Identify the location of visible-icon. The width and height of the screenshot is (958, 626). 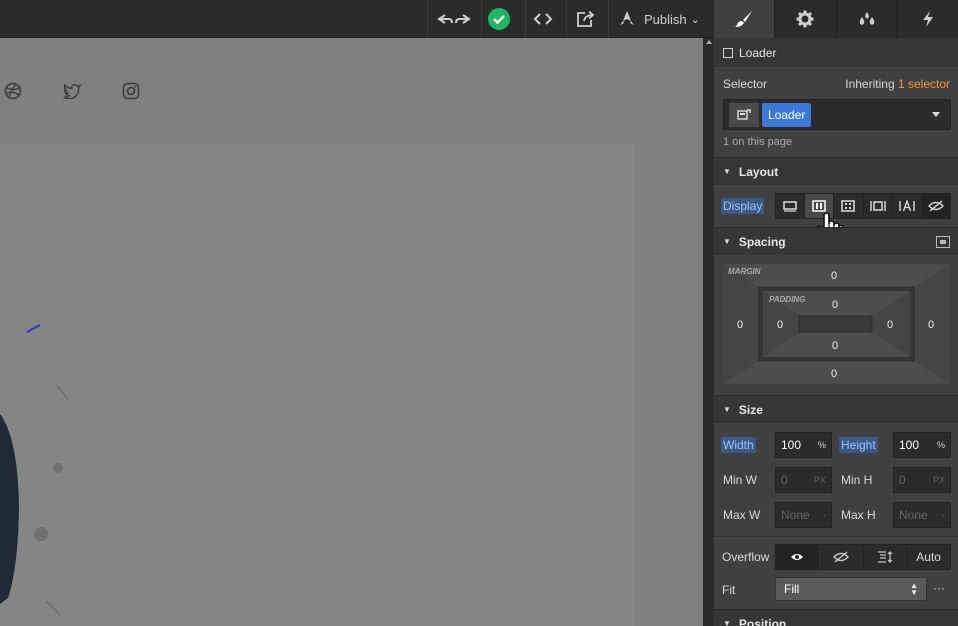
(798, 557).